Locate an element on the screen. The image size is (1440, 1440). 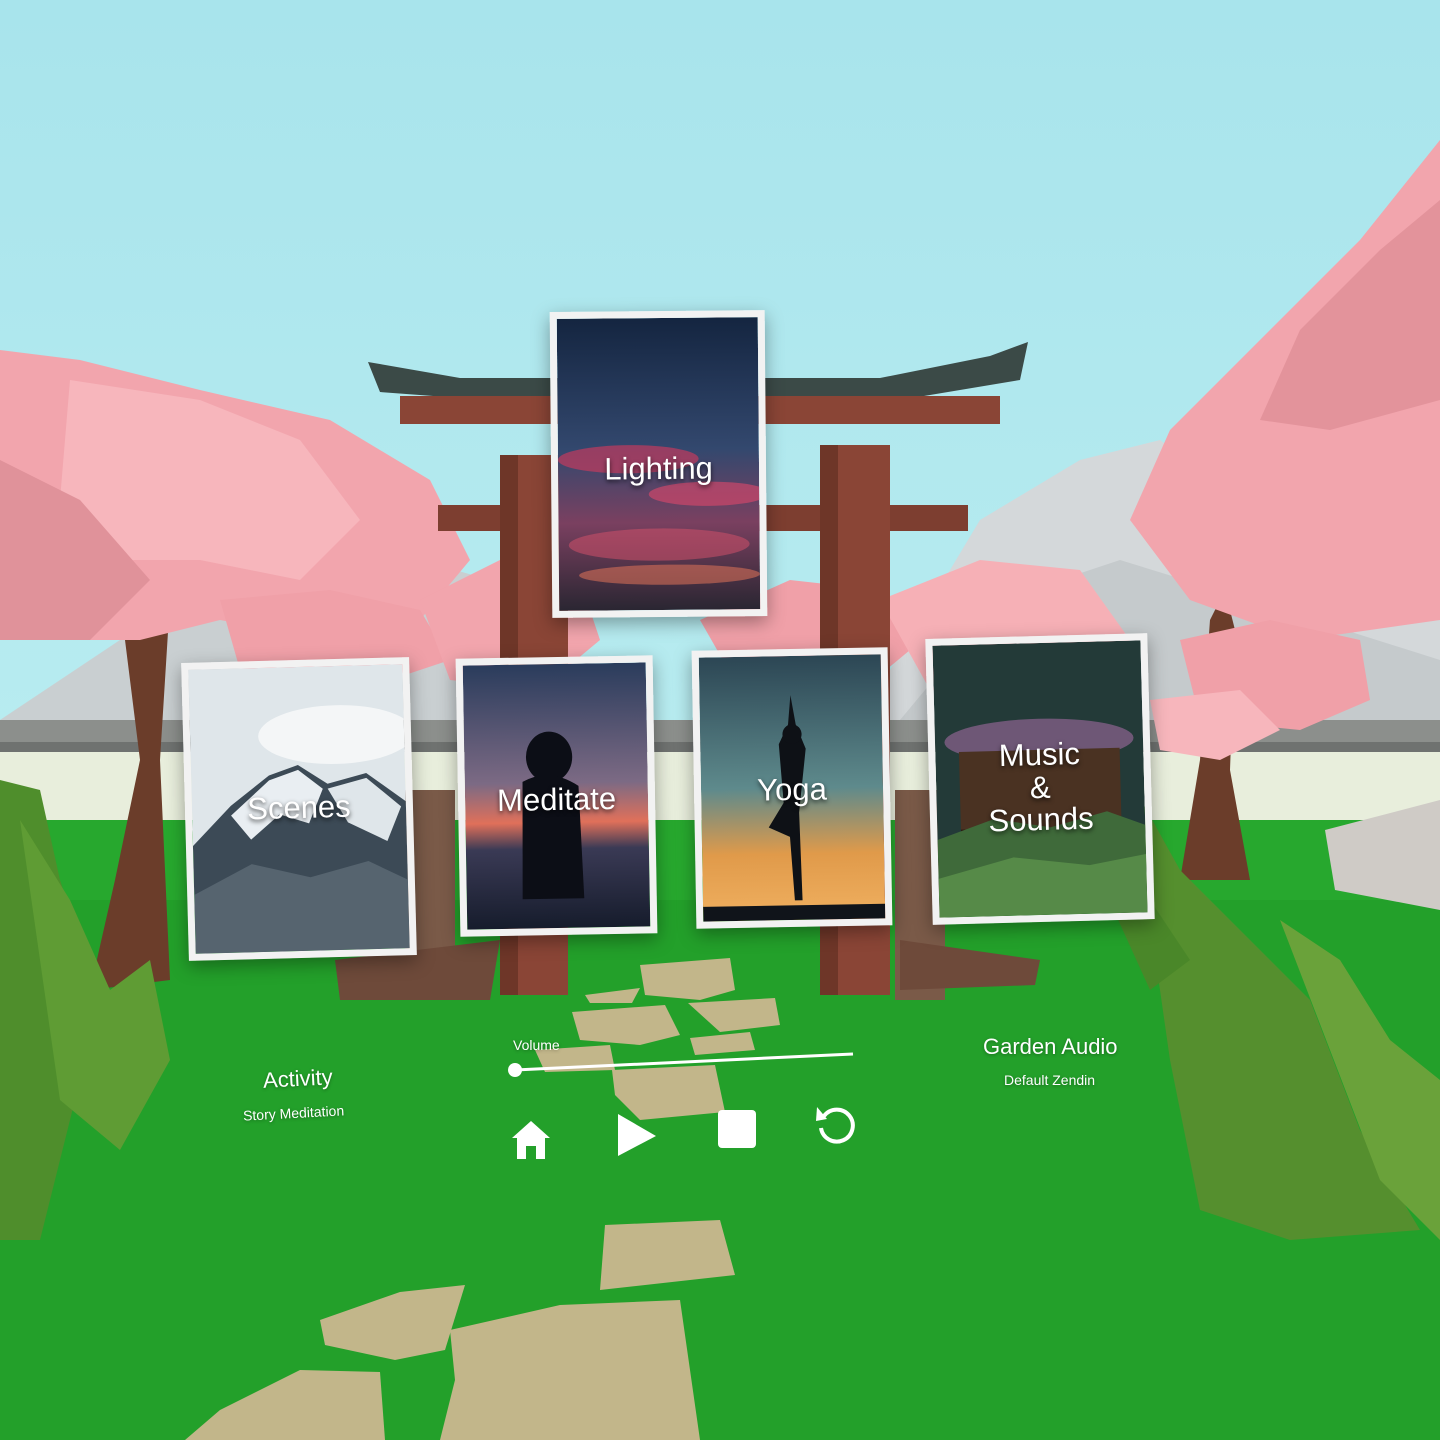
activity-title: Activity is located at coordinates (298, 1078).